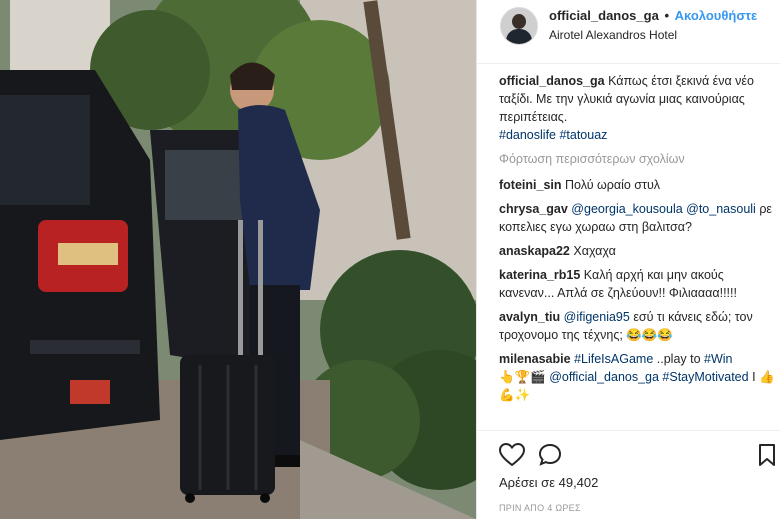 This screenshot has width=780, height=519. I want to click on comment-username: foteini_sin, so click(530, 185).